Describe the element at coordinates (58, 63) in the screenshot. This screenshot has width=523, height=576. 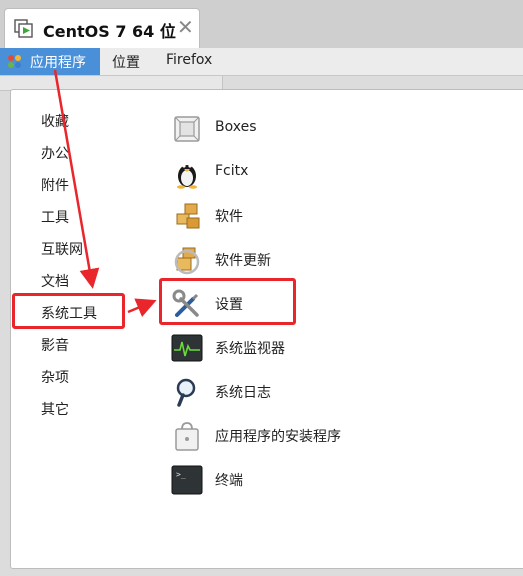
I see `applications-label: 应用程序` at that location.